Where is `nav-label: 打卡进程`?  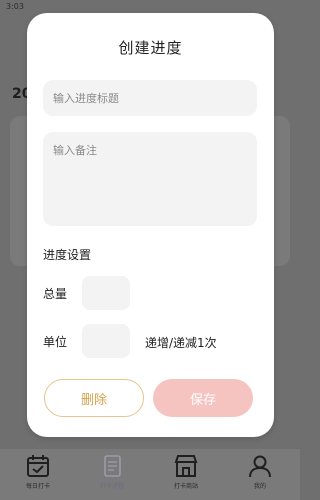
nav-label: 打卡进程 is located at coordinates (111, 486).